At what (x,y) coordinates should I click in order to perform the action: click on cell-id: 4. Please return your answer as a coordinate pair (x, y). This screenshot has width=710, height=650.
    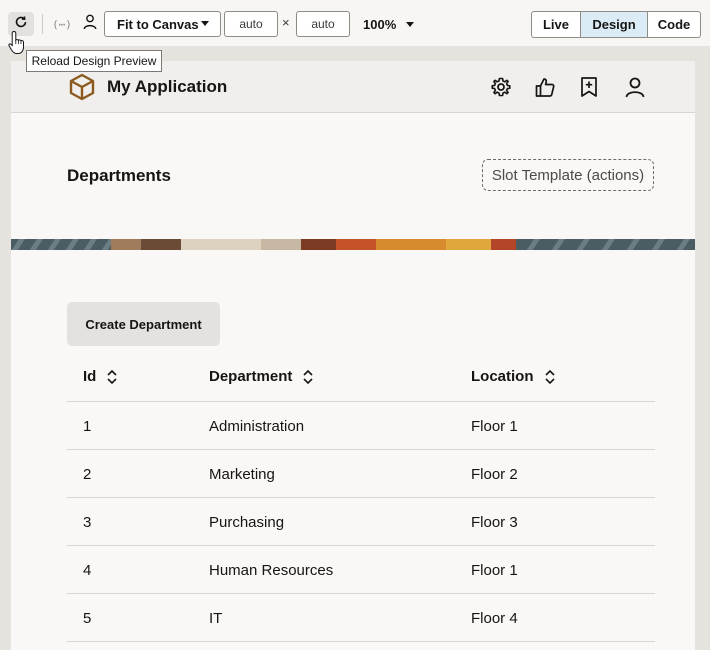
    Looking at the image, I should click on (87, 570).